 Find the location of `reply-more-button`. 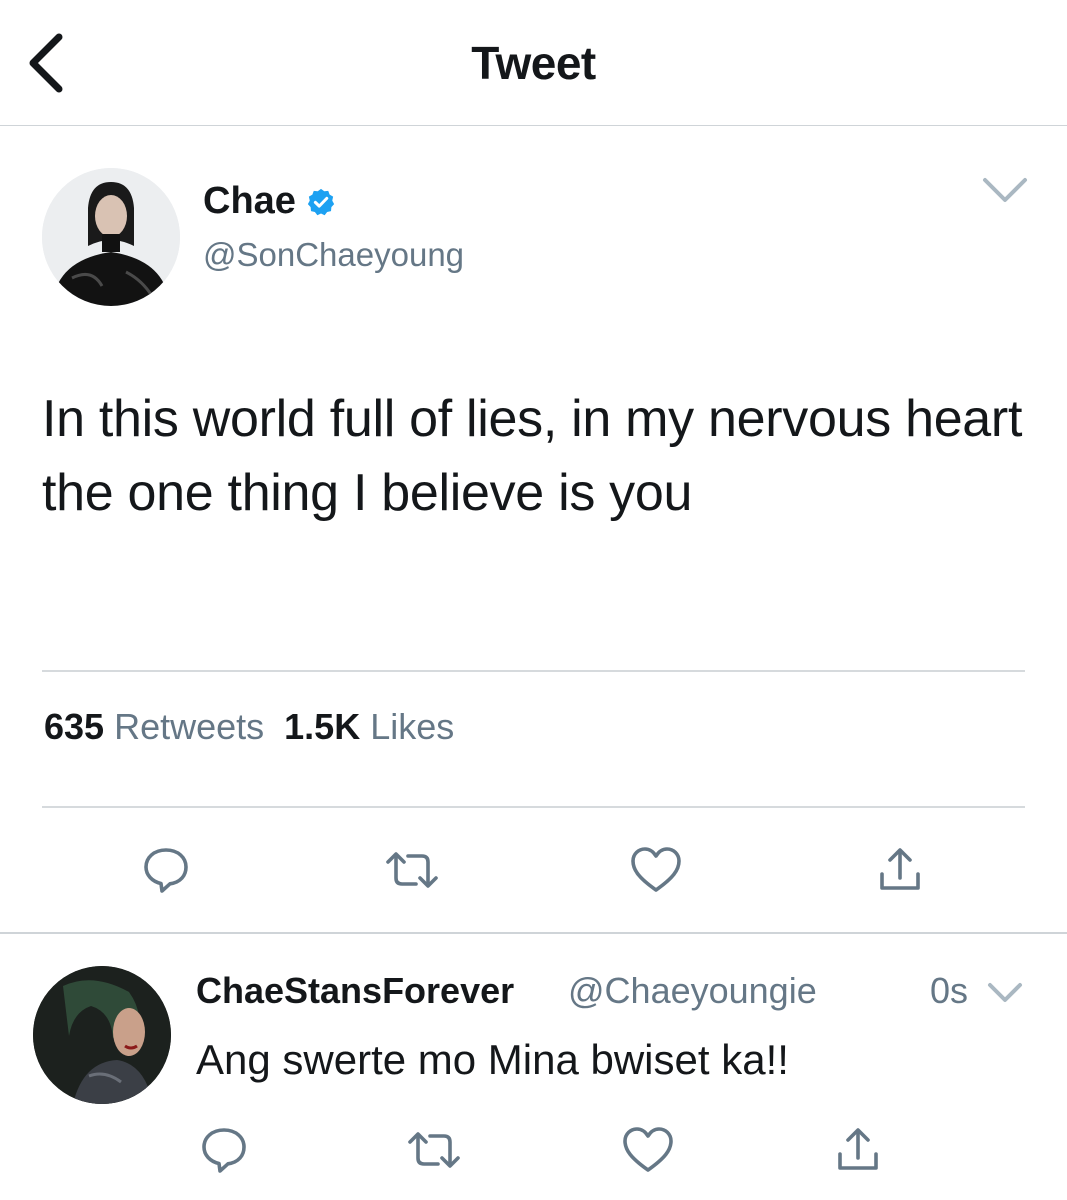

reply-more-button is located at coordinates (1005, 993).